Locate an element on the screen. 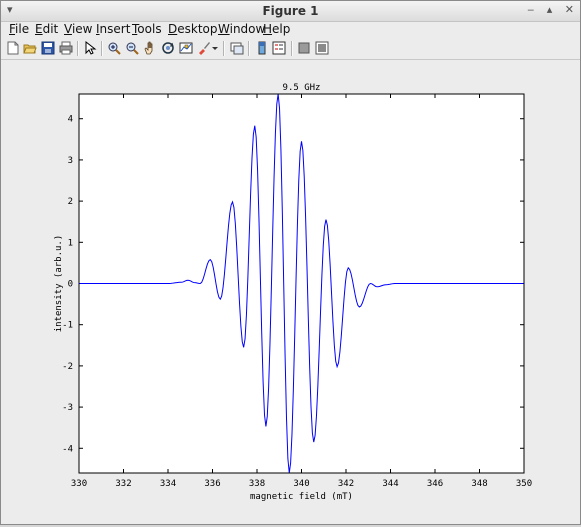 The image size is (581, 527). y-tick-label: -2 is located at coordinates (67, 367).